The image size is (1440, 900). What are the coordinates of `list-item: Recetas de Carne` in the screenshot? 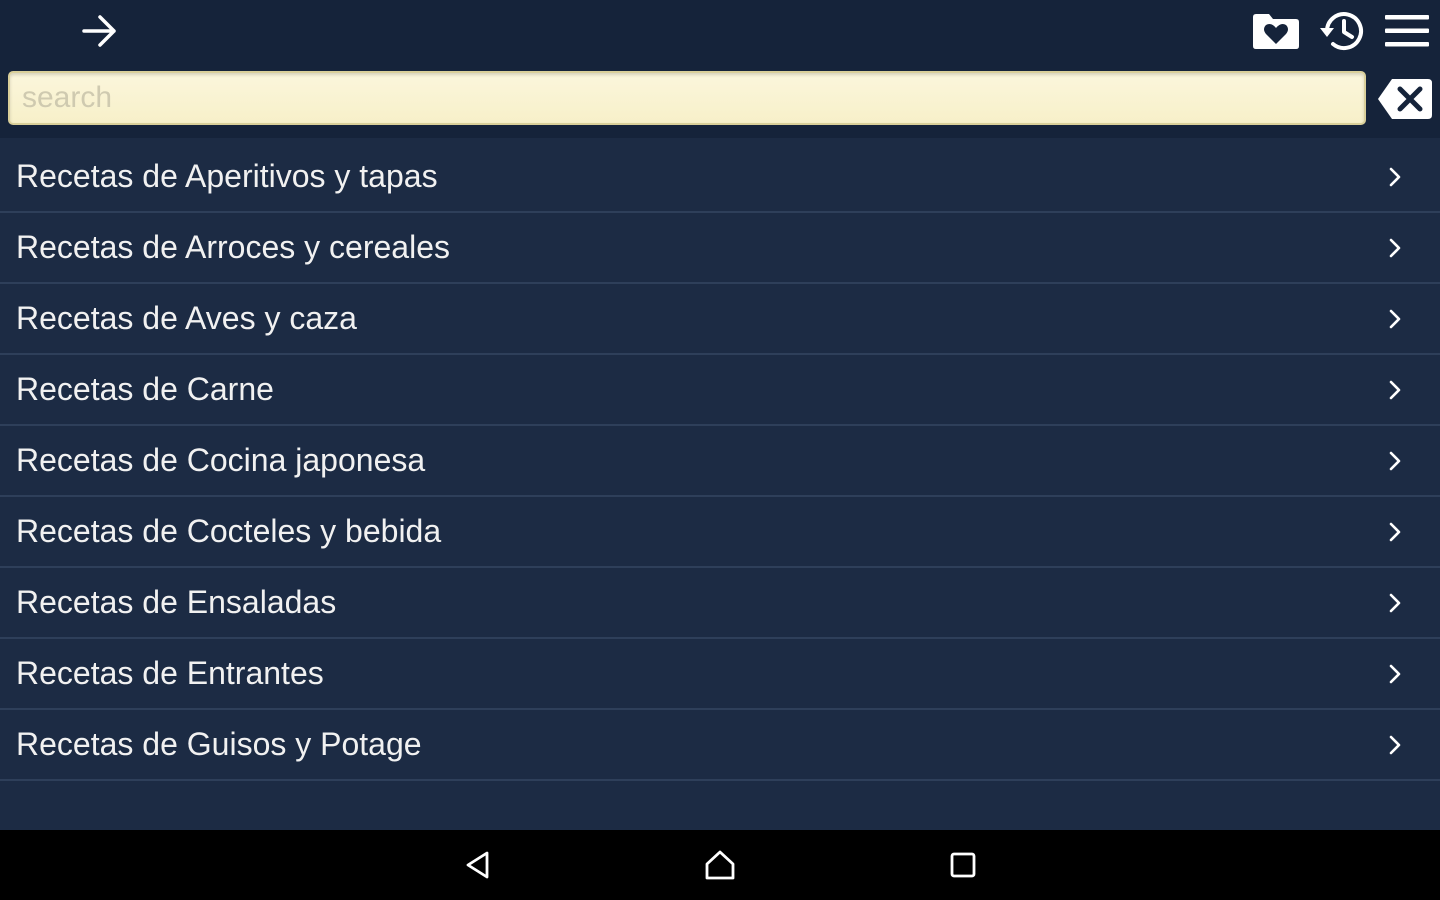 It's located at (720, 390).